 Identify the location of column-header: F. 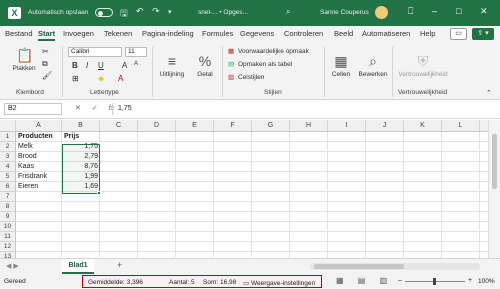
(233, 126).